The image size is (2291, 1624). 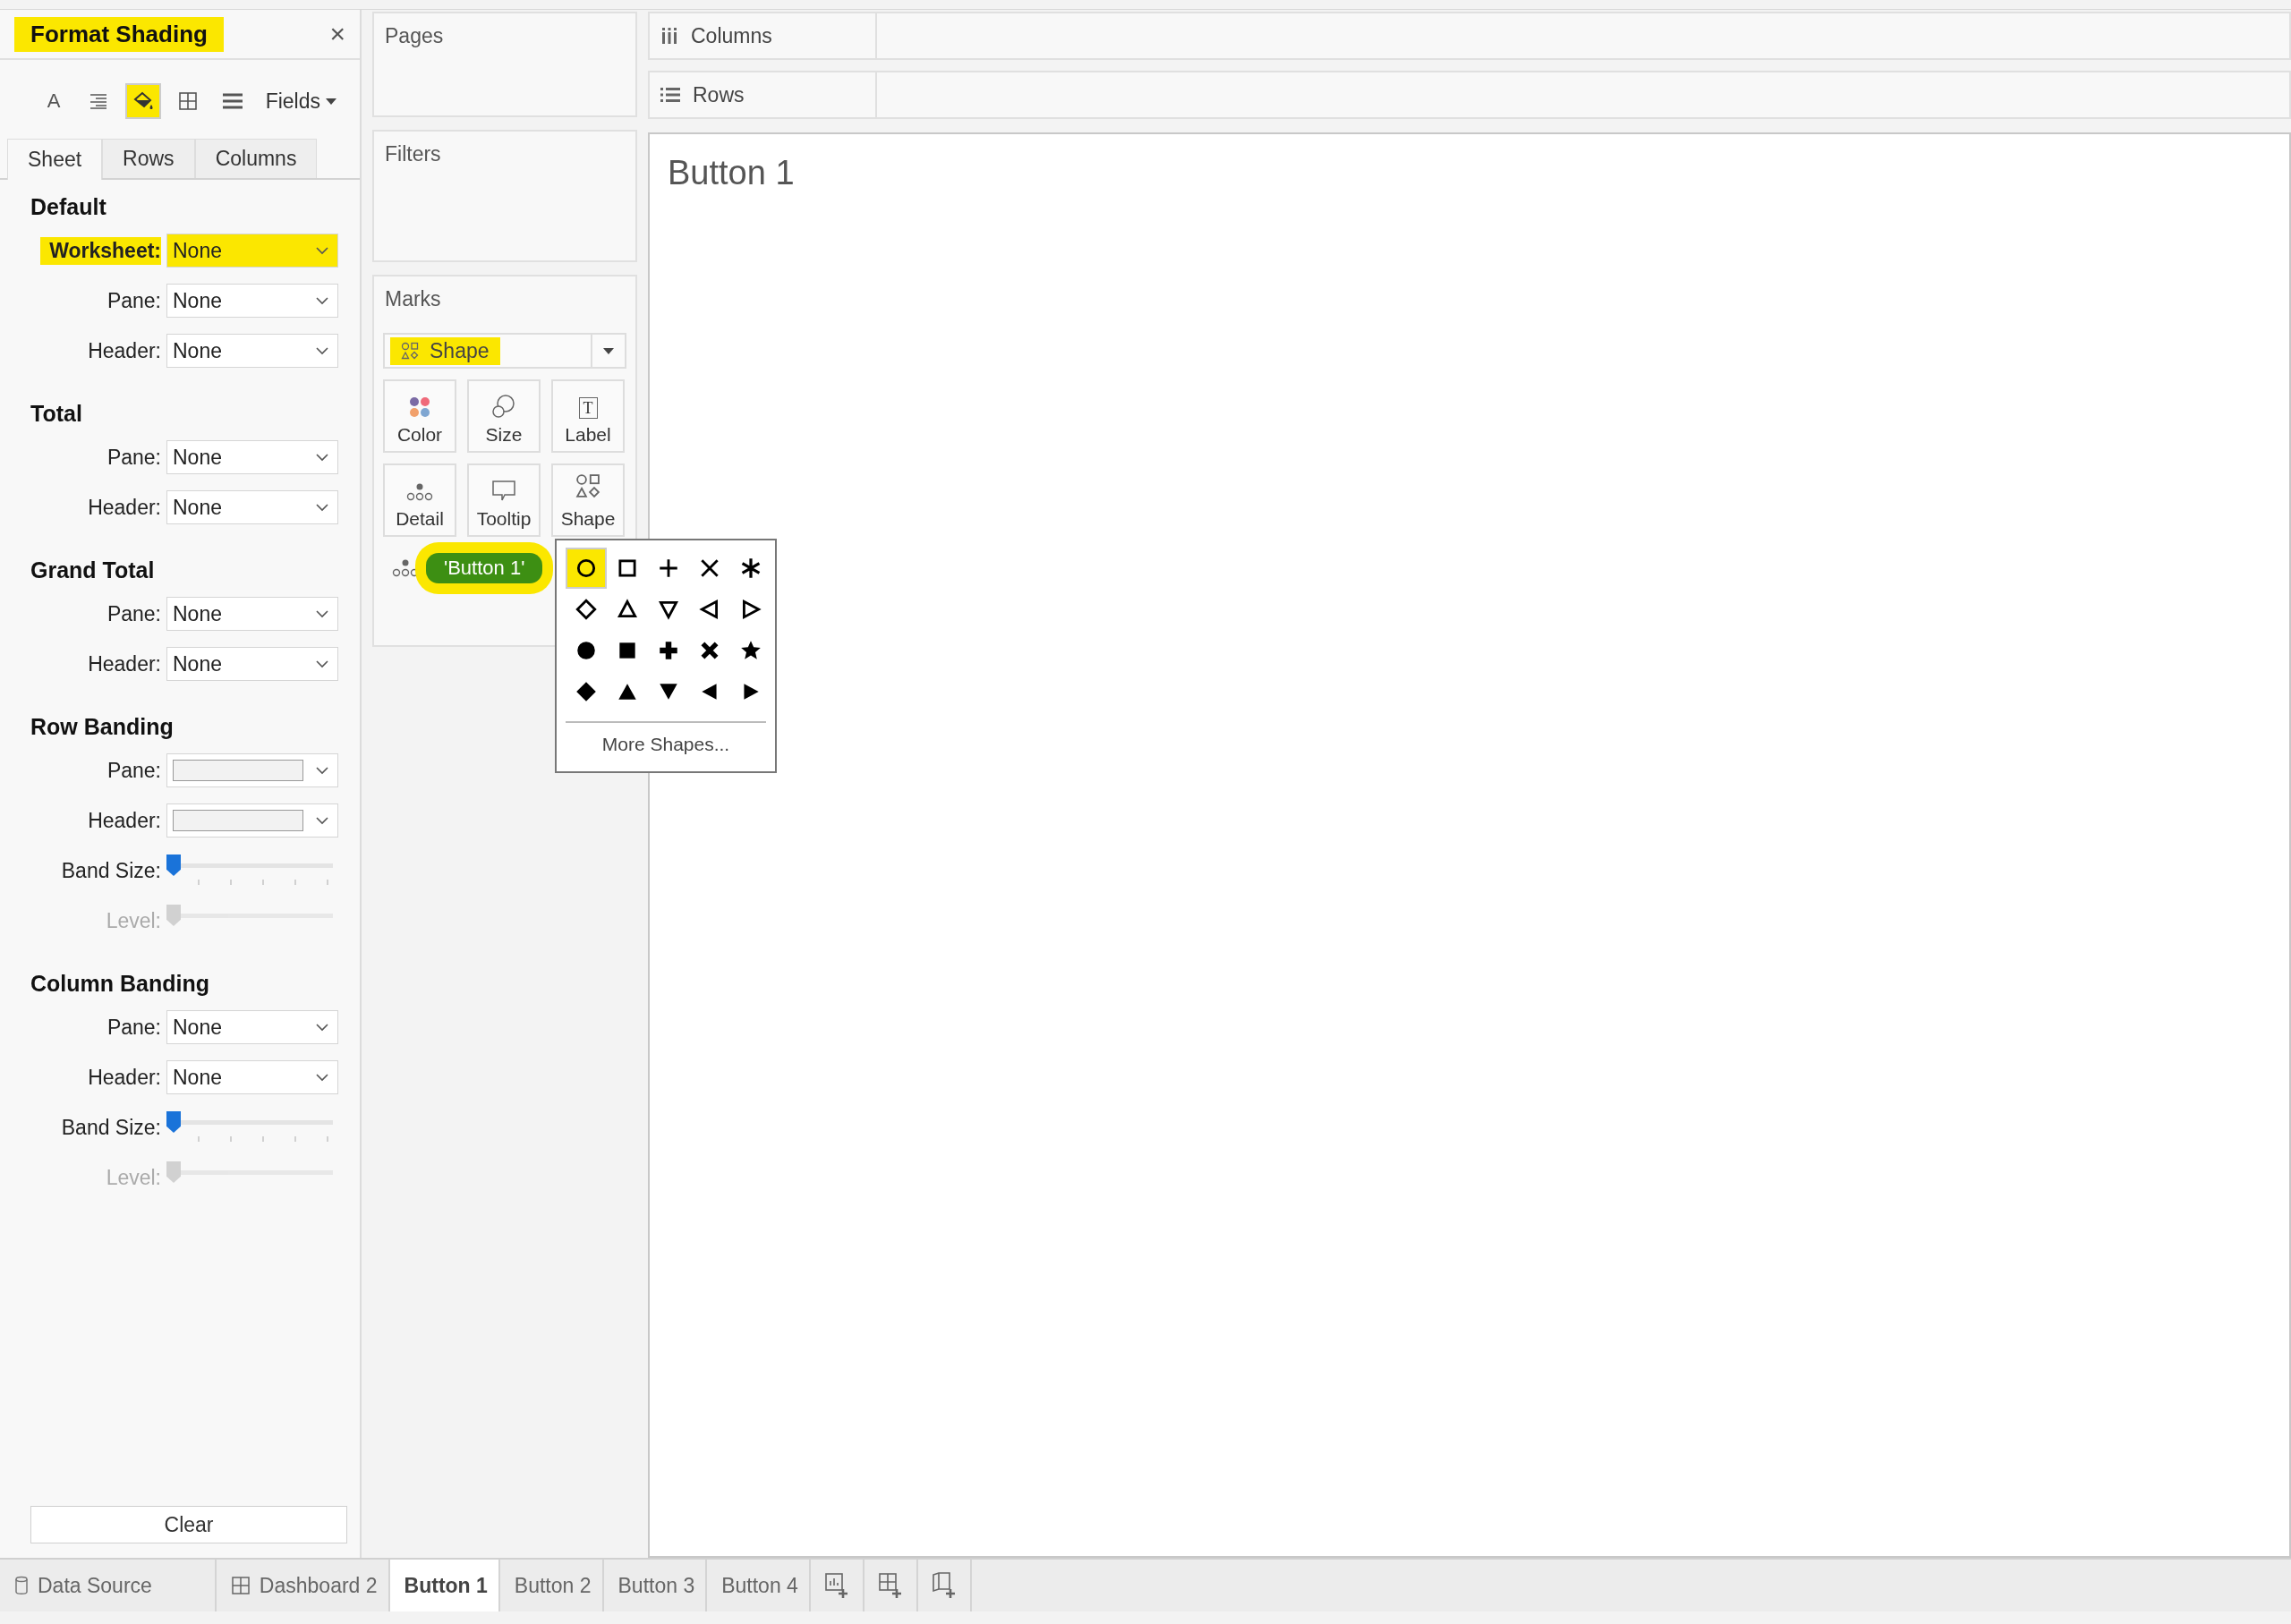 I want to click on filled-diamond-icon, so click(x=586, y=691).